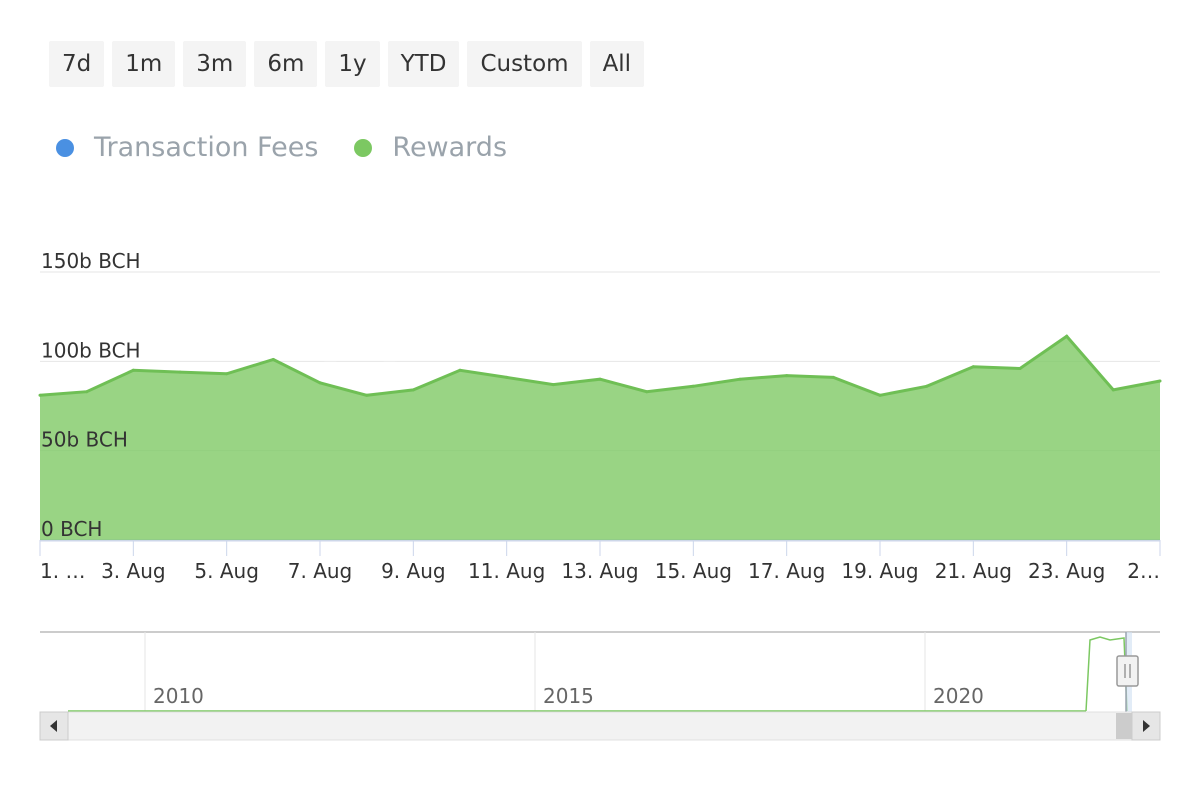 The height and width of the screenshot is (800, 1200). I want to click on x-tick-label: 19. Aug, so click(879, 571).